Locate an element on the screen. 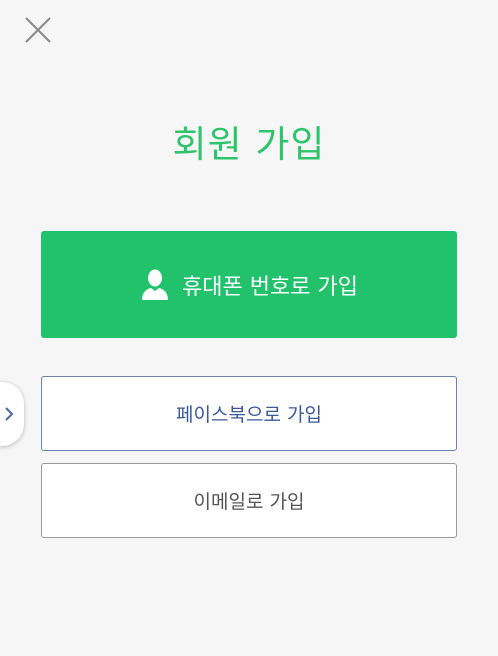 The height and width of the screenshot is (656, 498). close-button is located at coordinates (38, 30).